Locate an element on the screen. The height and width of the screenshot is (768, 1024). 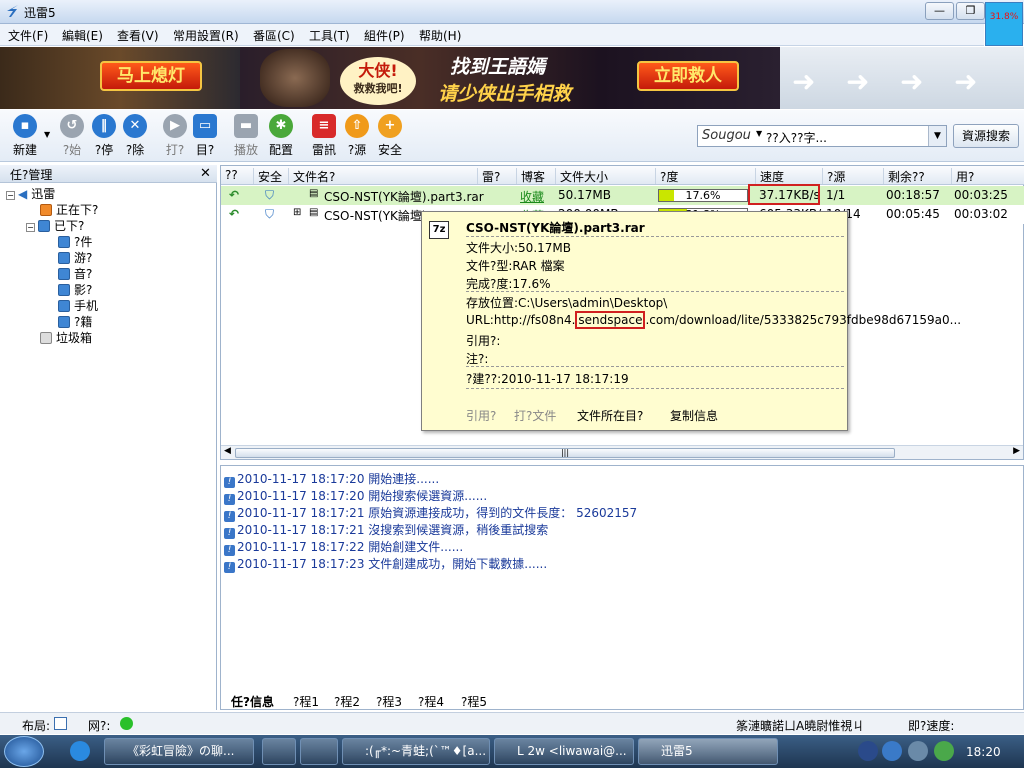
delete-button: ✕ ?除 is located at coordinates (135, 136).